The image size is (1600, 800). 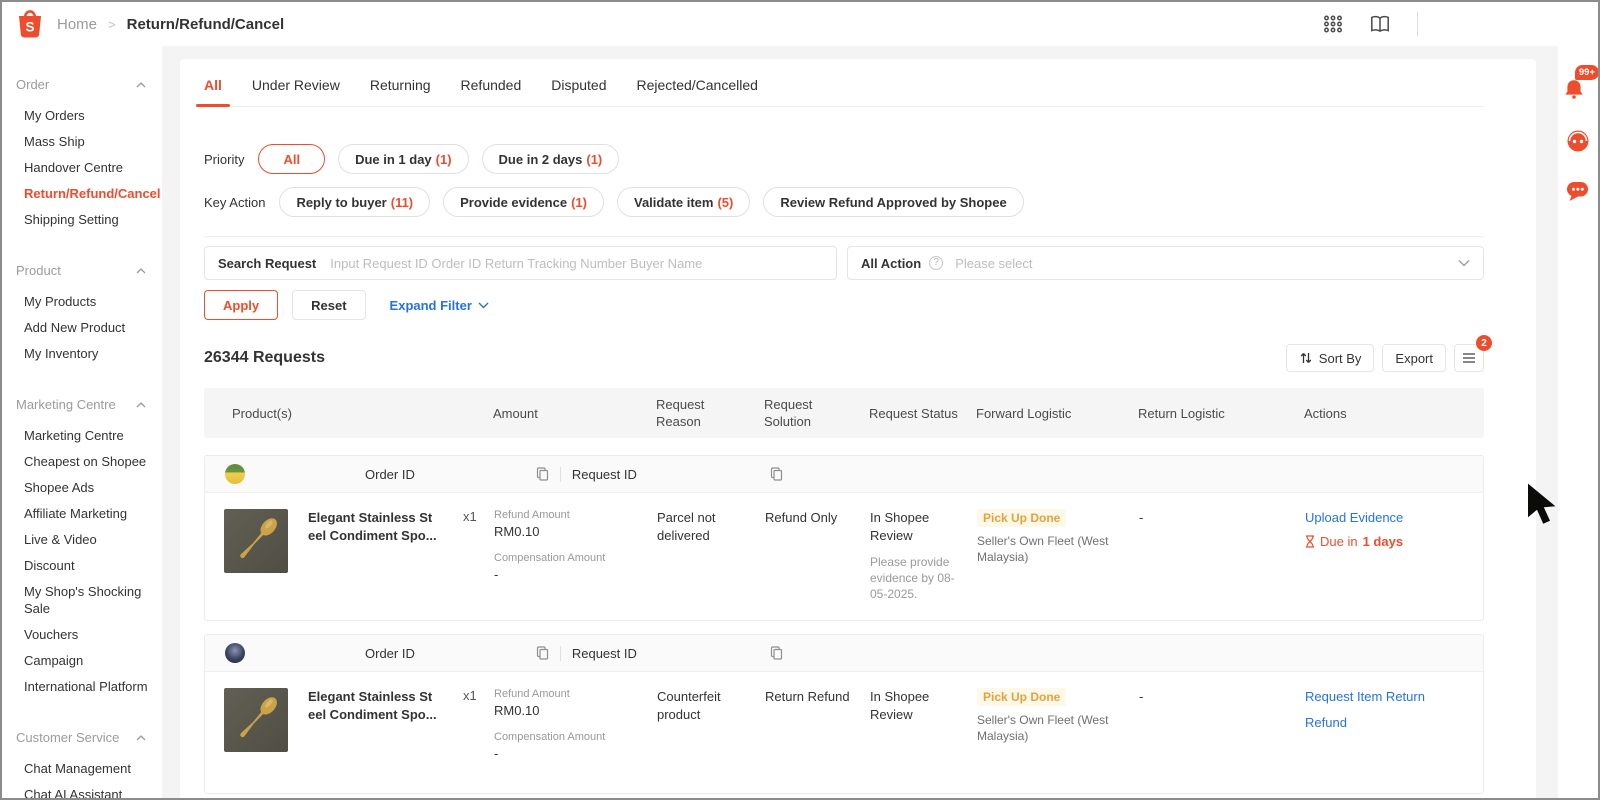 What do you see at coordinates (1380, 24) in the screenshot?
I see `knowledge-book-icon` at bounding box center [1380, 24].